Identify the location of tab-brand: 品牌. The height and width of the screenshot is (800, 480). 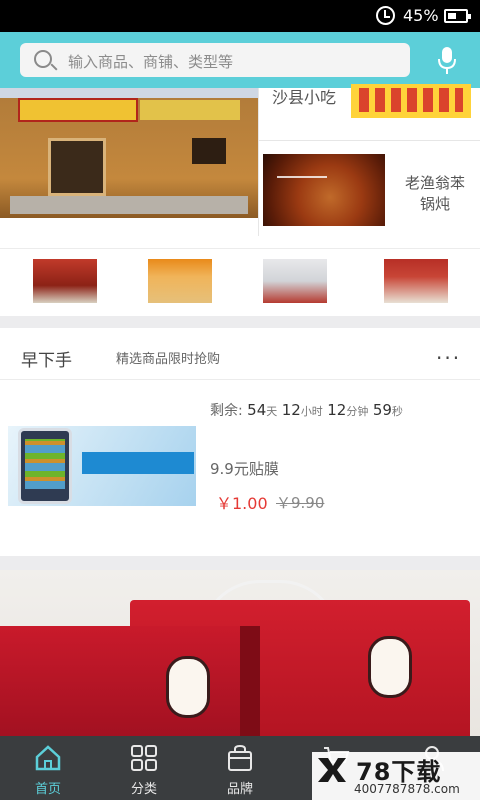
(240, 768).